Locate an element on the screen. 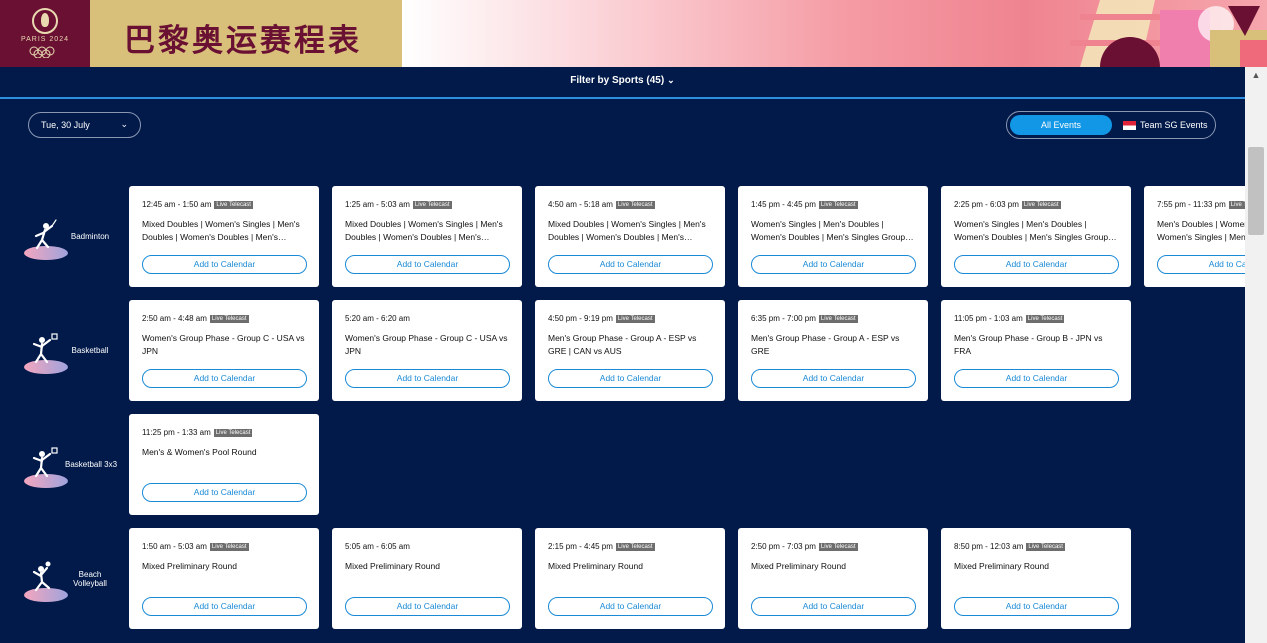 The image size is (1267, 643). time-text: 2:50 am - 4:48 am is located at coordinates (174, 318).